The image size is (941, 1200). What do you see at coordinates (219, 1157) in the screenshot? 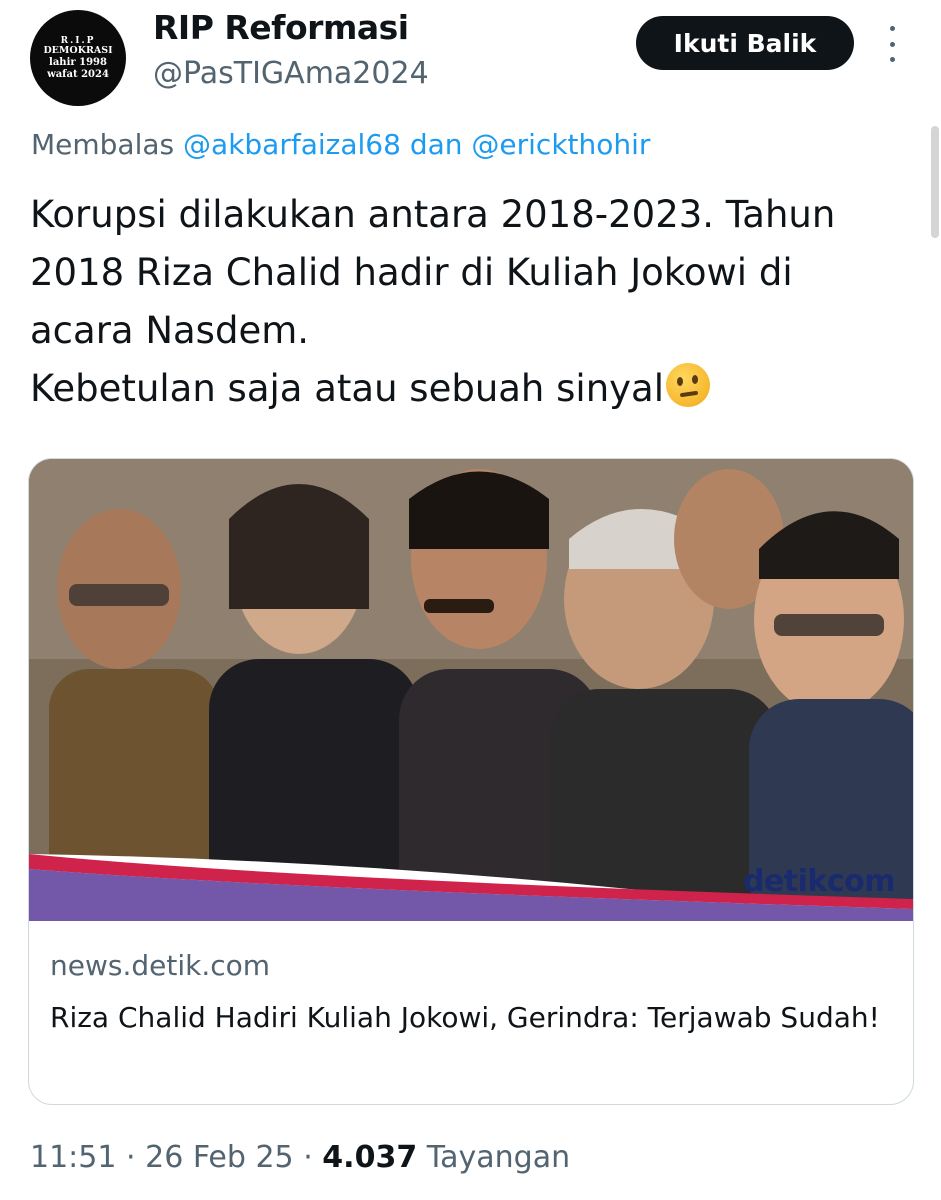
I see `tweet-date: 26 Feb 25` at bounding box center [219, 1157].